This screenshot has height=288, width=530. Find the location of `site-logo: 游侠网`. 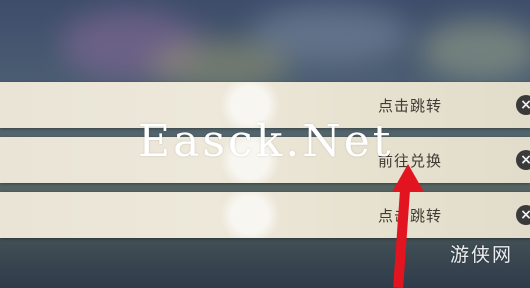

site-logo: 游侠网 is located at coordinates (482, 255).